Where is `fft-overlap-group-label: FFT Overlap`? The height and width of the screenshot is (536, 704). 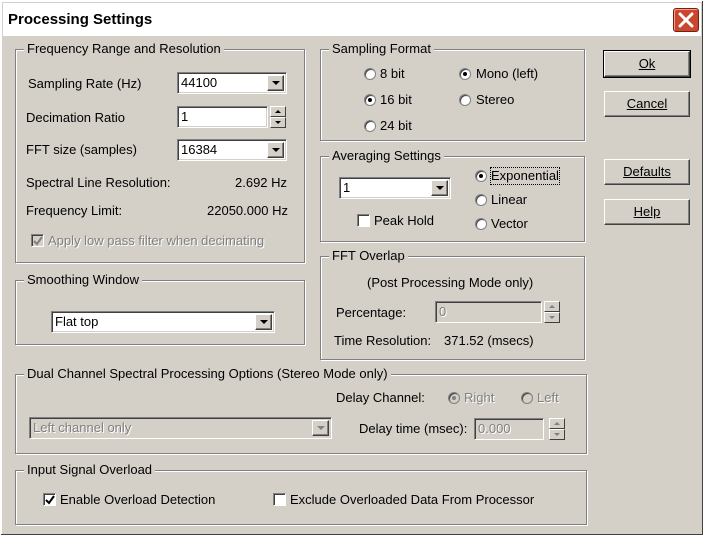
fft-overlap-group-label: FFT Overlap is located at coordinates (368, 256).